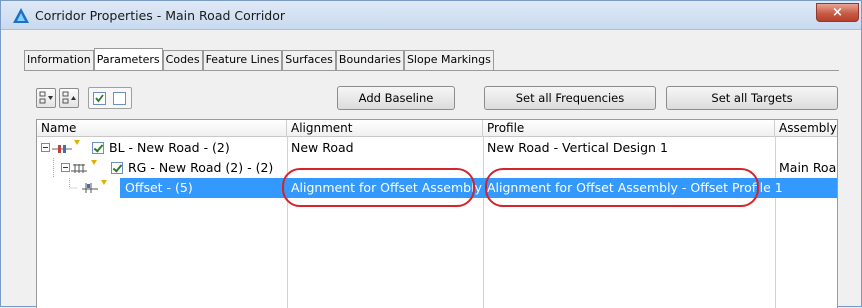 This screenshot has width=862, height=308. What do you see at coordinates (485, 168) in the screenshot?
I see `row-profile` at bounding box center [485, 168].